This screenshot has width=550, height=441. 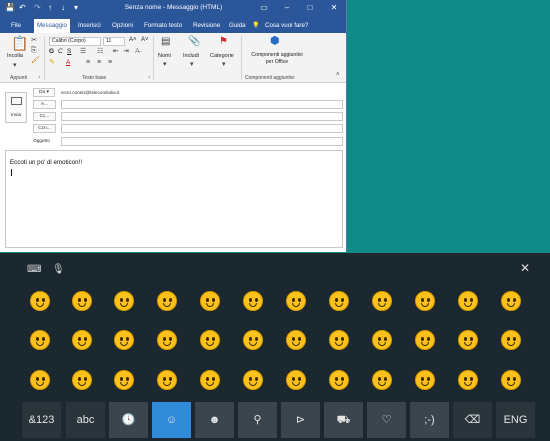 I want to click on ribbon-display-icon: ▭, so click(x=264, y=8).